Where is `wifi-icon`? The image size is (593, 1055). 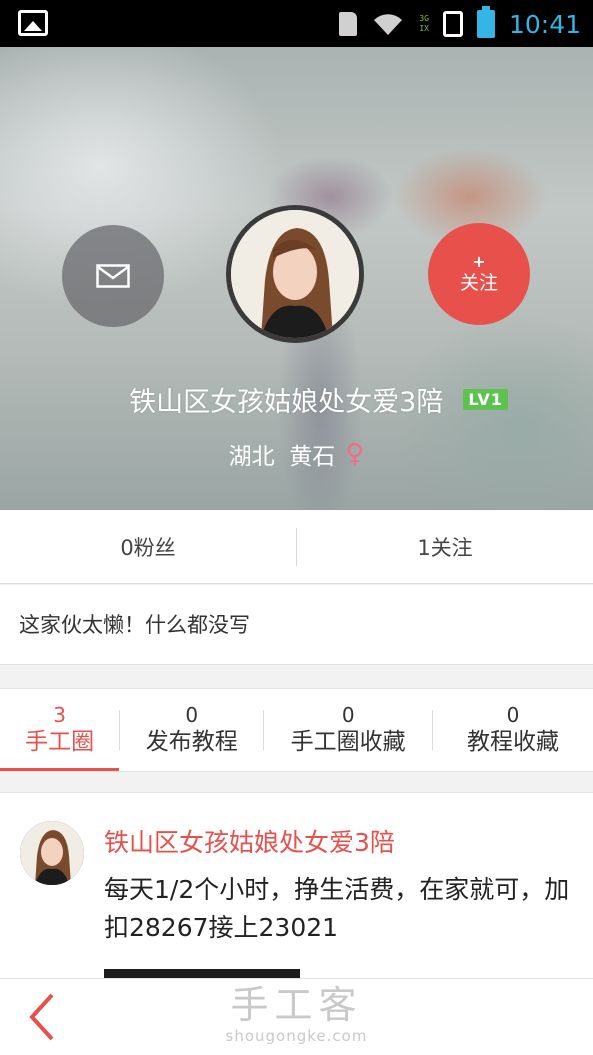 wifi-icon is located at coordinates (388, 24).